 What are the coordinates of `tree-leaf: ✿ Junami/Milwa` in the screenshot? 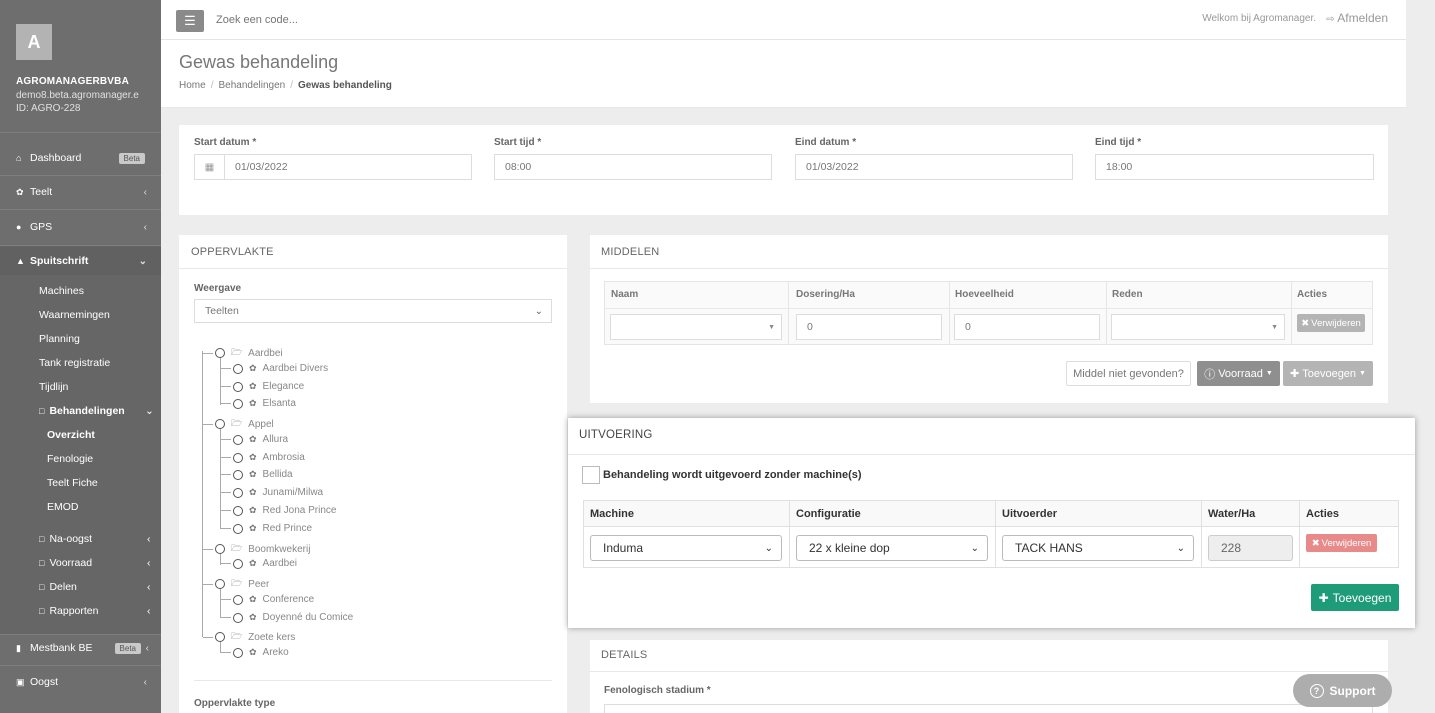 It's located at (272, 492).